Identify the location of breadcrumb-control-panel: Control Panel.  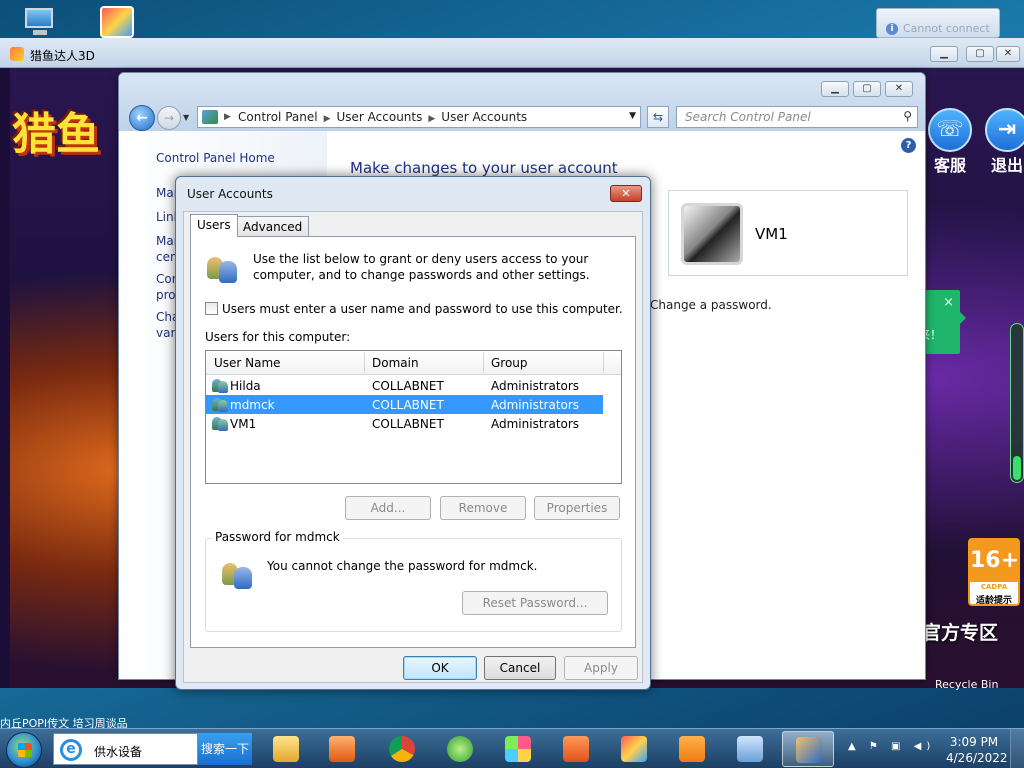
(278, 117).